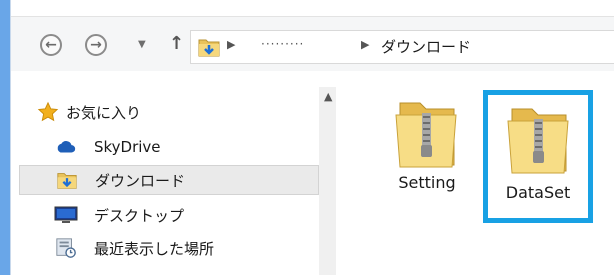  I want to click on breadcrumb-current: ダウンロード, so click(426, 46).